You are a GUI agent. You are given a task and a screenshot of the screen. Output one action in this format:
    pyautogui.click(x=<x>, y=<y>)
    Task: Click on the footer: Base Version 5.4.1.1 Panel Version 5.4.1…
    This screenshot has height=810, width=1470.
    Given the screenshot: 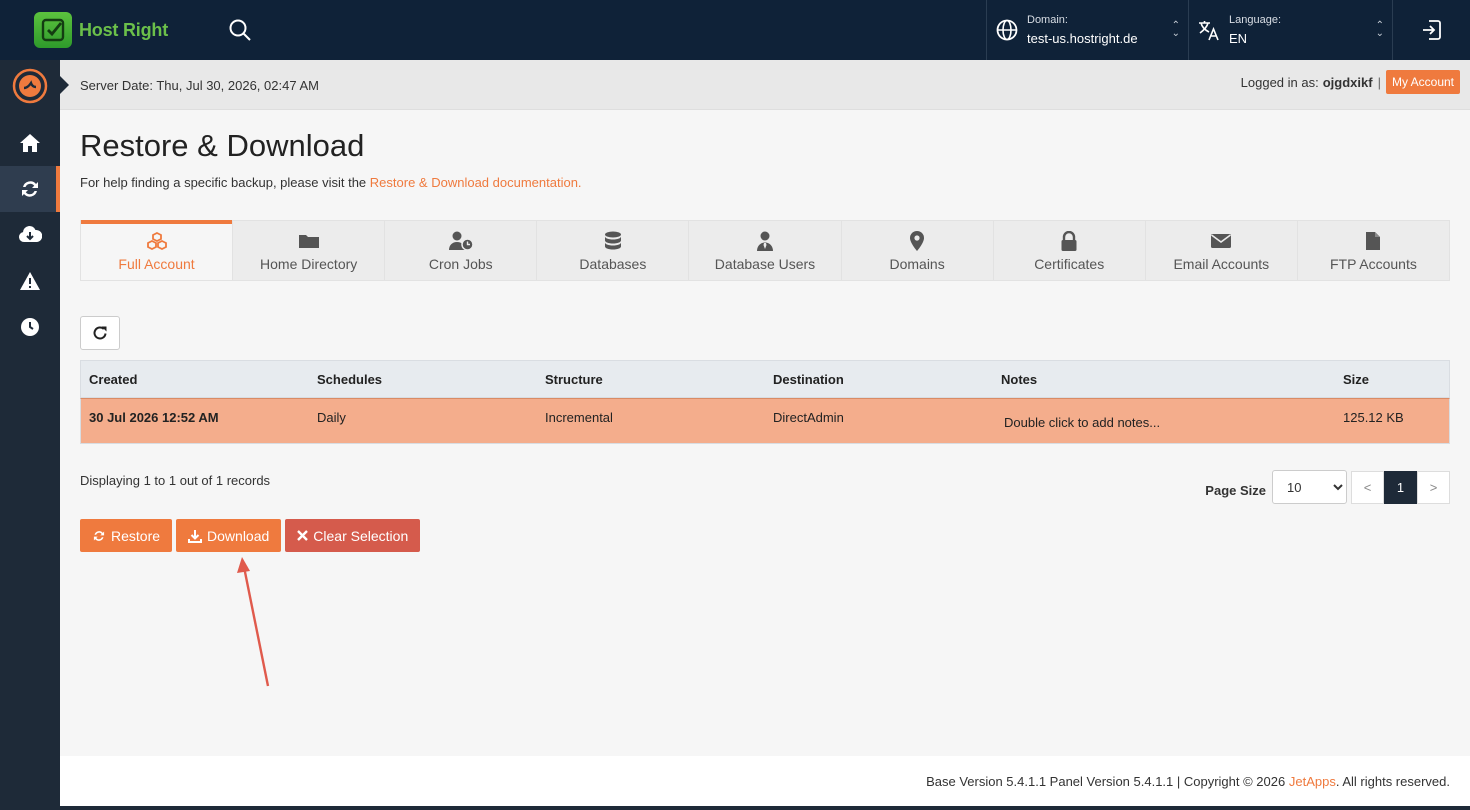 What is the action you would take?
    pyautogui.click(x=765, y=781)
    